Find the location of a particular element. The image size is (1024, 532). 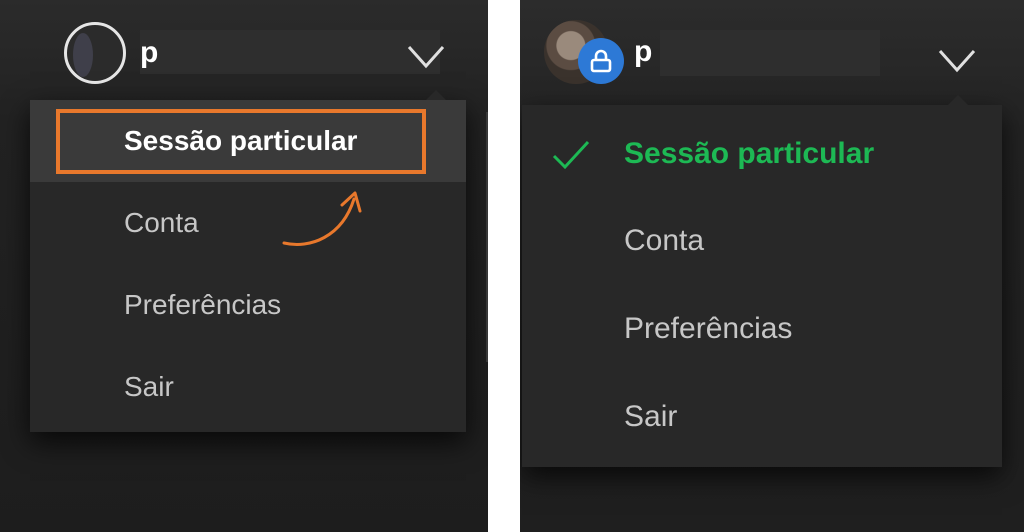

private-session-lock-badge is located at coordinates (601, 61).